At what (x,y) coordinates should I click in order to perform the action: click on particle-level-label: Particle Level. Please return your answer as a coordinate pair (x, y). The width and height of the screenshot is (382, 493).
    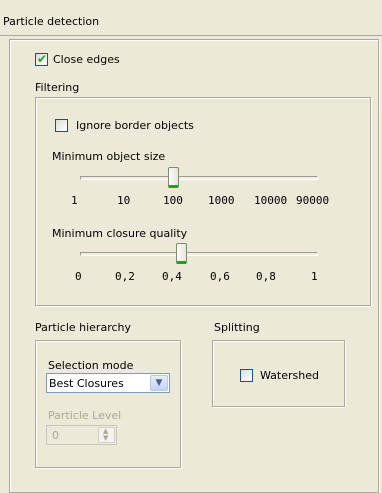
    Looking at the image, I should click on (85, 415).